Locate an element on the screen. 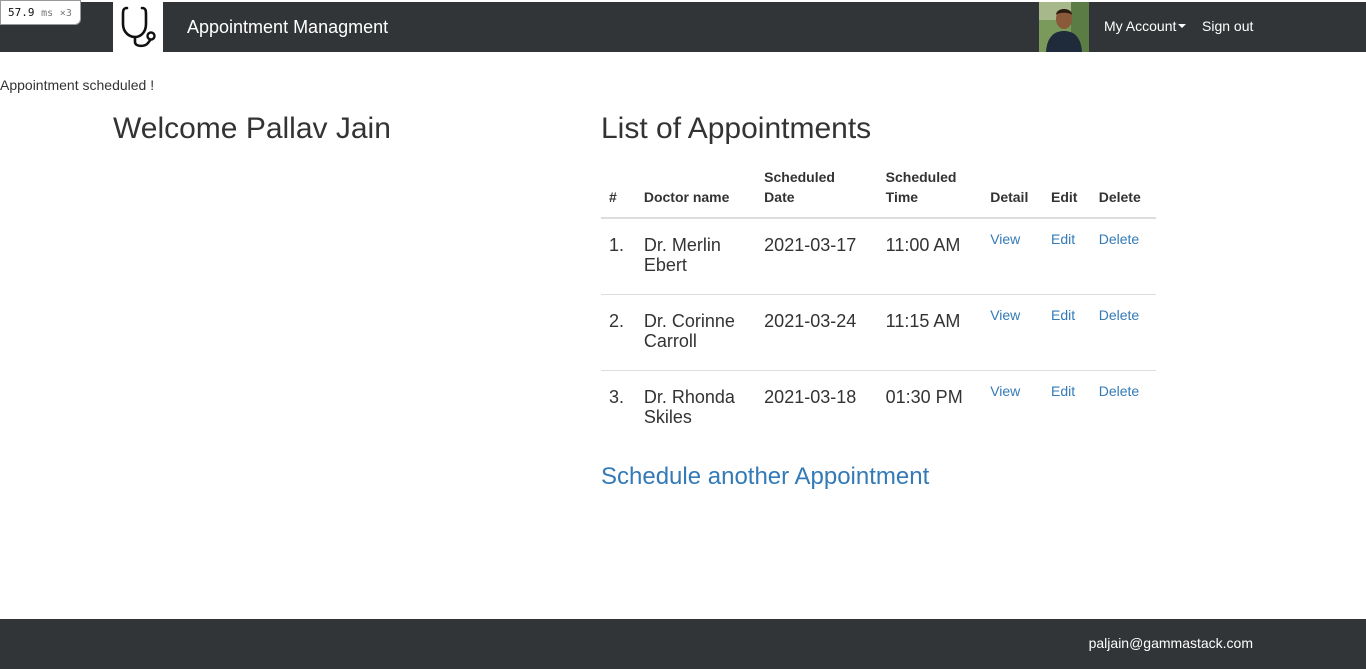  scheduled-time: 11:00 AM is located at coordinates (923, 245).